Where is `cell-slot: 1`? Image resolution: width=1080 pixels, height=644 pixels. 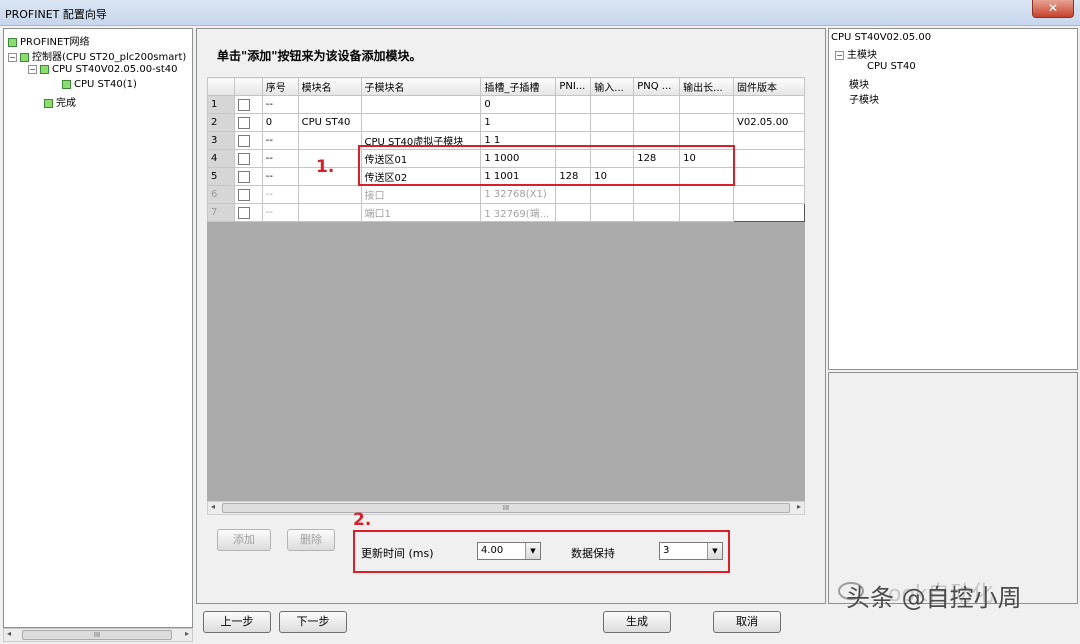
cell-slot: 1 is located at coordinates (518, 122).